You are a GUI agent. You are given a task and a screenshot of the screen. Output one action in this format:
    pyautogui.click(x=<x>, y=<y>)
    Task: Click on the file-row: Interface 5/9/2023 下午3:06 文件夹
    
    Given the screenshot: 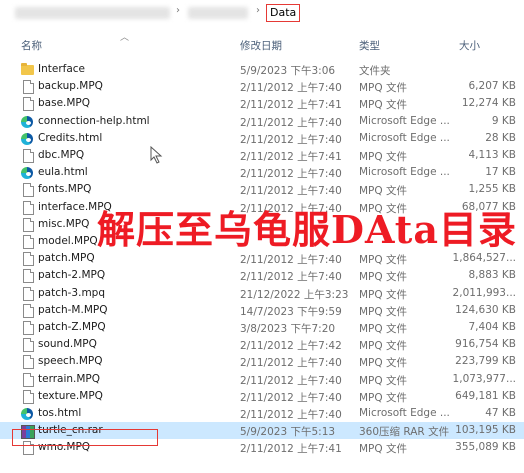 What is the action you would take?
    pyautogui.click(x=262, y=69)
    